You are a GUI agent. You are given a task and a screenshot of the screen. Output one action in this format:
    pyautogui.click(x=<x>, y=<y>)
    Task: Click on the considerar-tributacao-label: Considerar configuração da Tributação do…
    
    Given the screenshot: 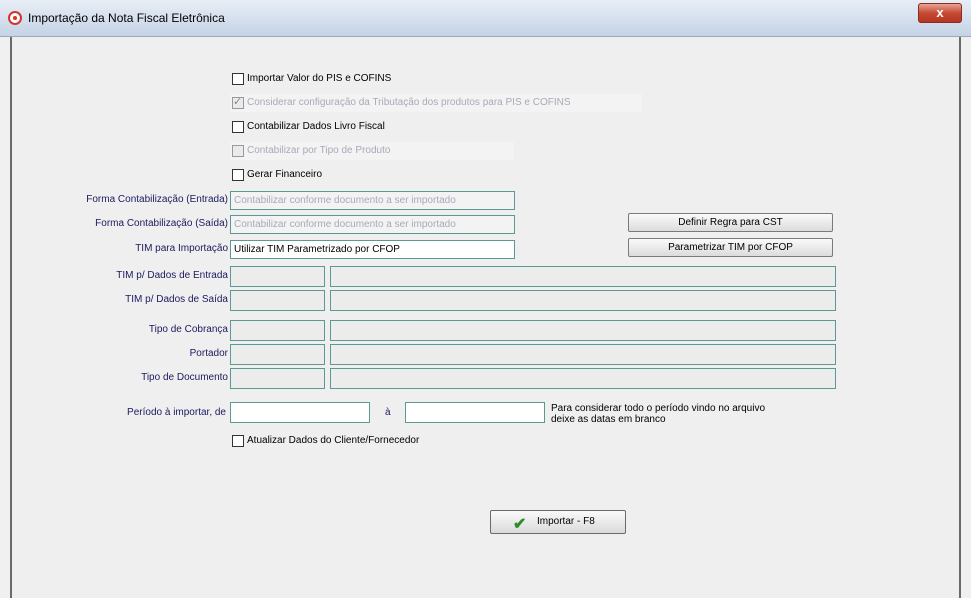 What is the action you would take?
    pyautogui.click(x=409, y=102)
    